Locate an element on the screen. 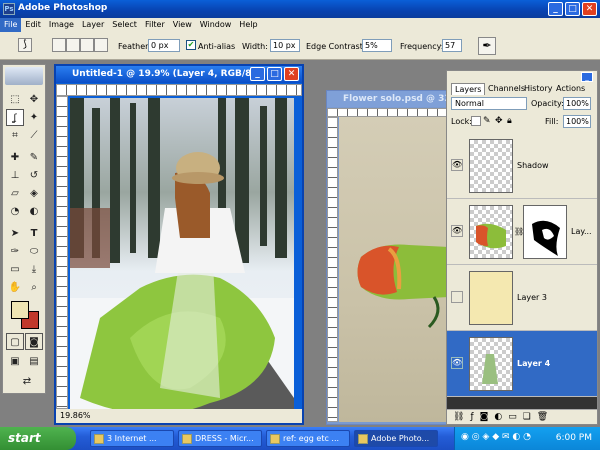  menu-file: File is located at coordinates (11, 25).